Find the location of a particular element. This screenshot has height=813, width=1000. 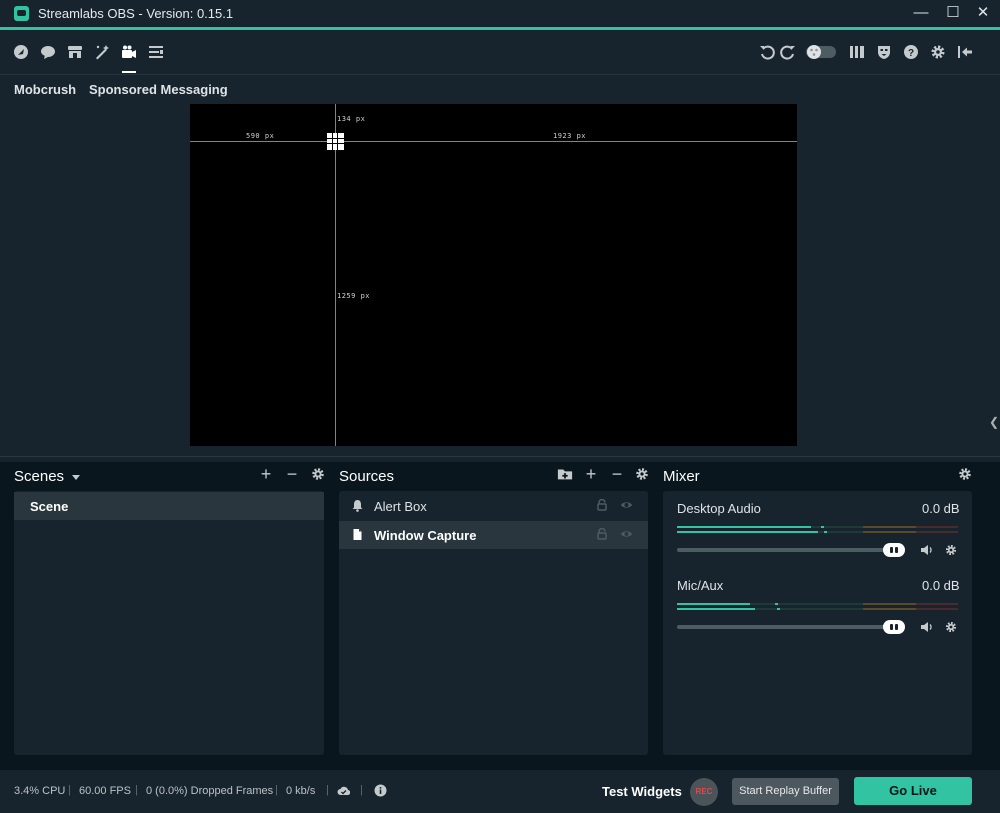

help-icon: ? is located at coordinates (911, 52).